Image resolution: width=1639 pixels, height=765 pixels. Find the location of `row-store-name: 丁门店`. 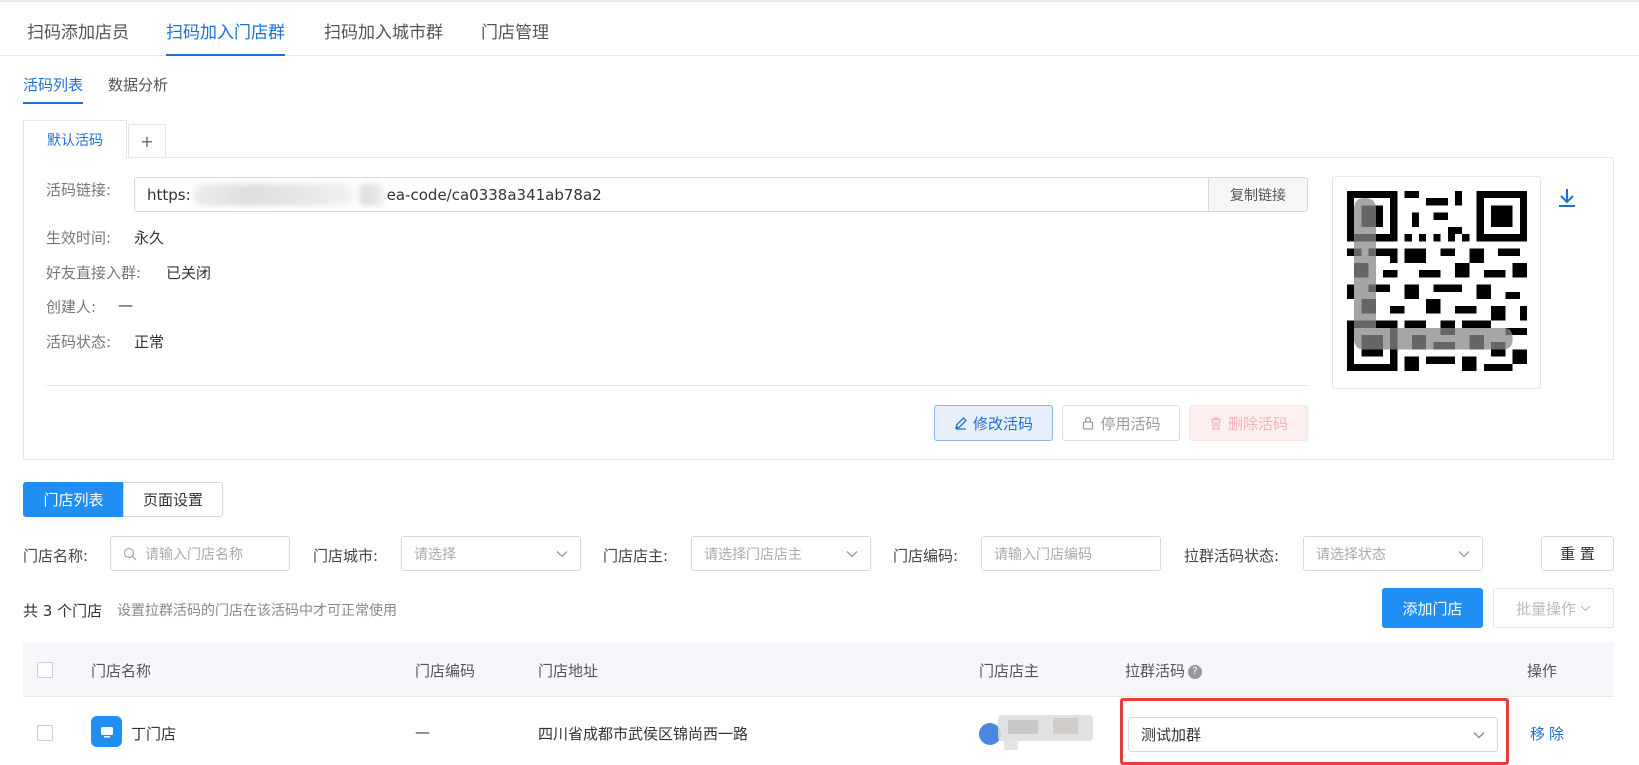

row-store-name: 丁门店 is located at coordinates (154, 734).